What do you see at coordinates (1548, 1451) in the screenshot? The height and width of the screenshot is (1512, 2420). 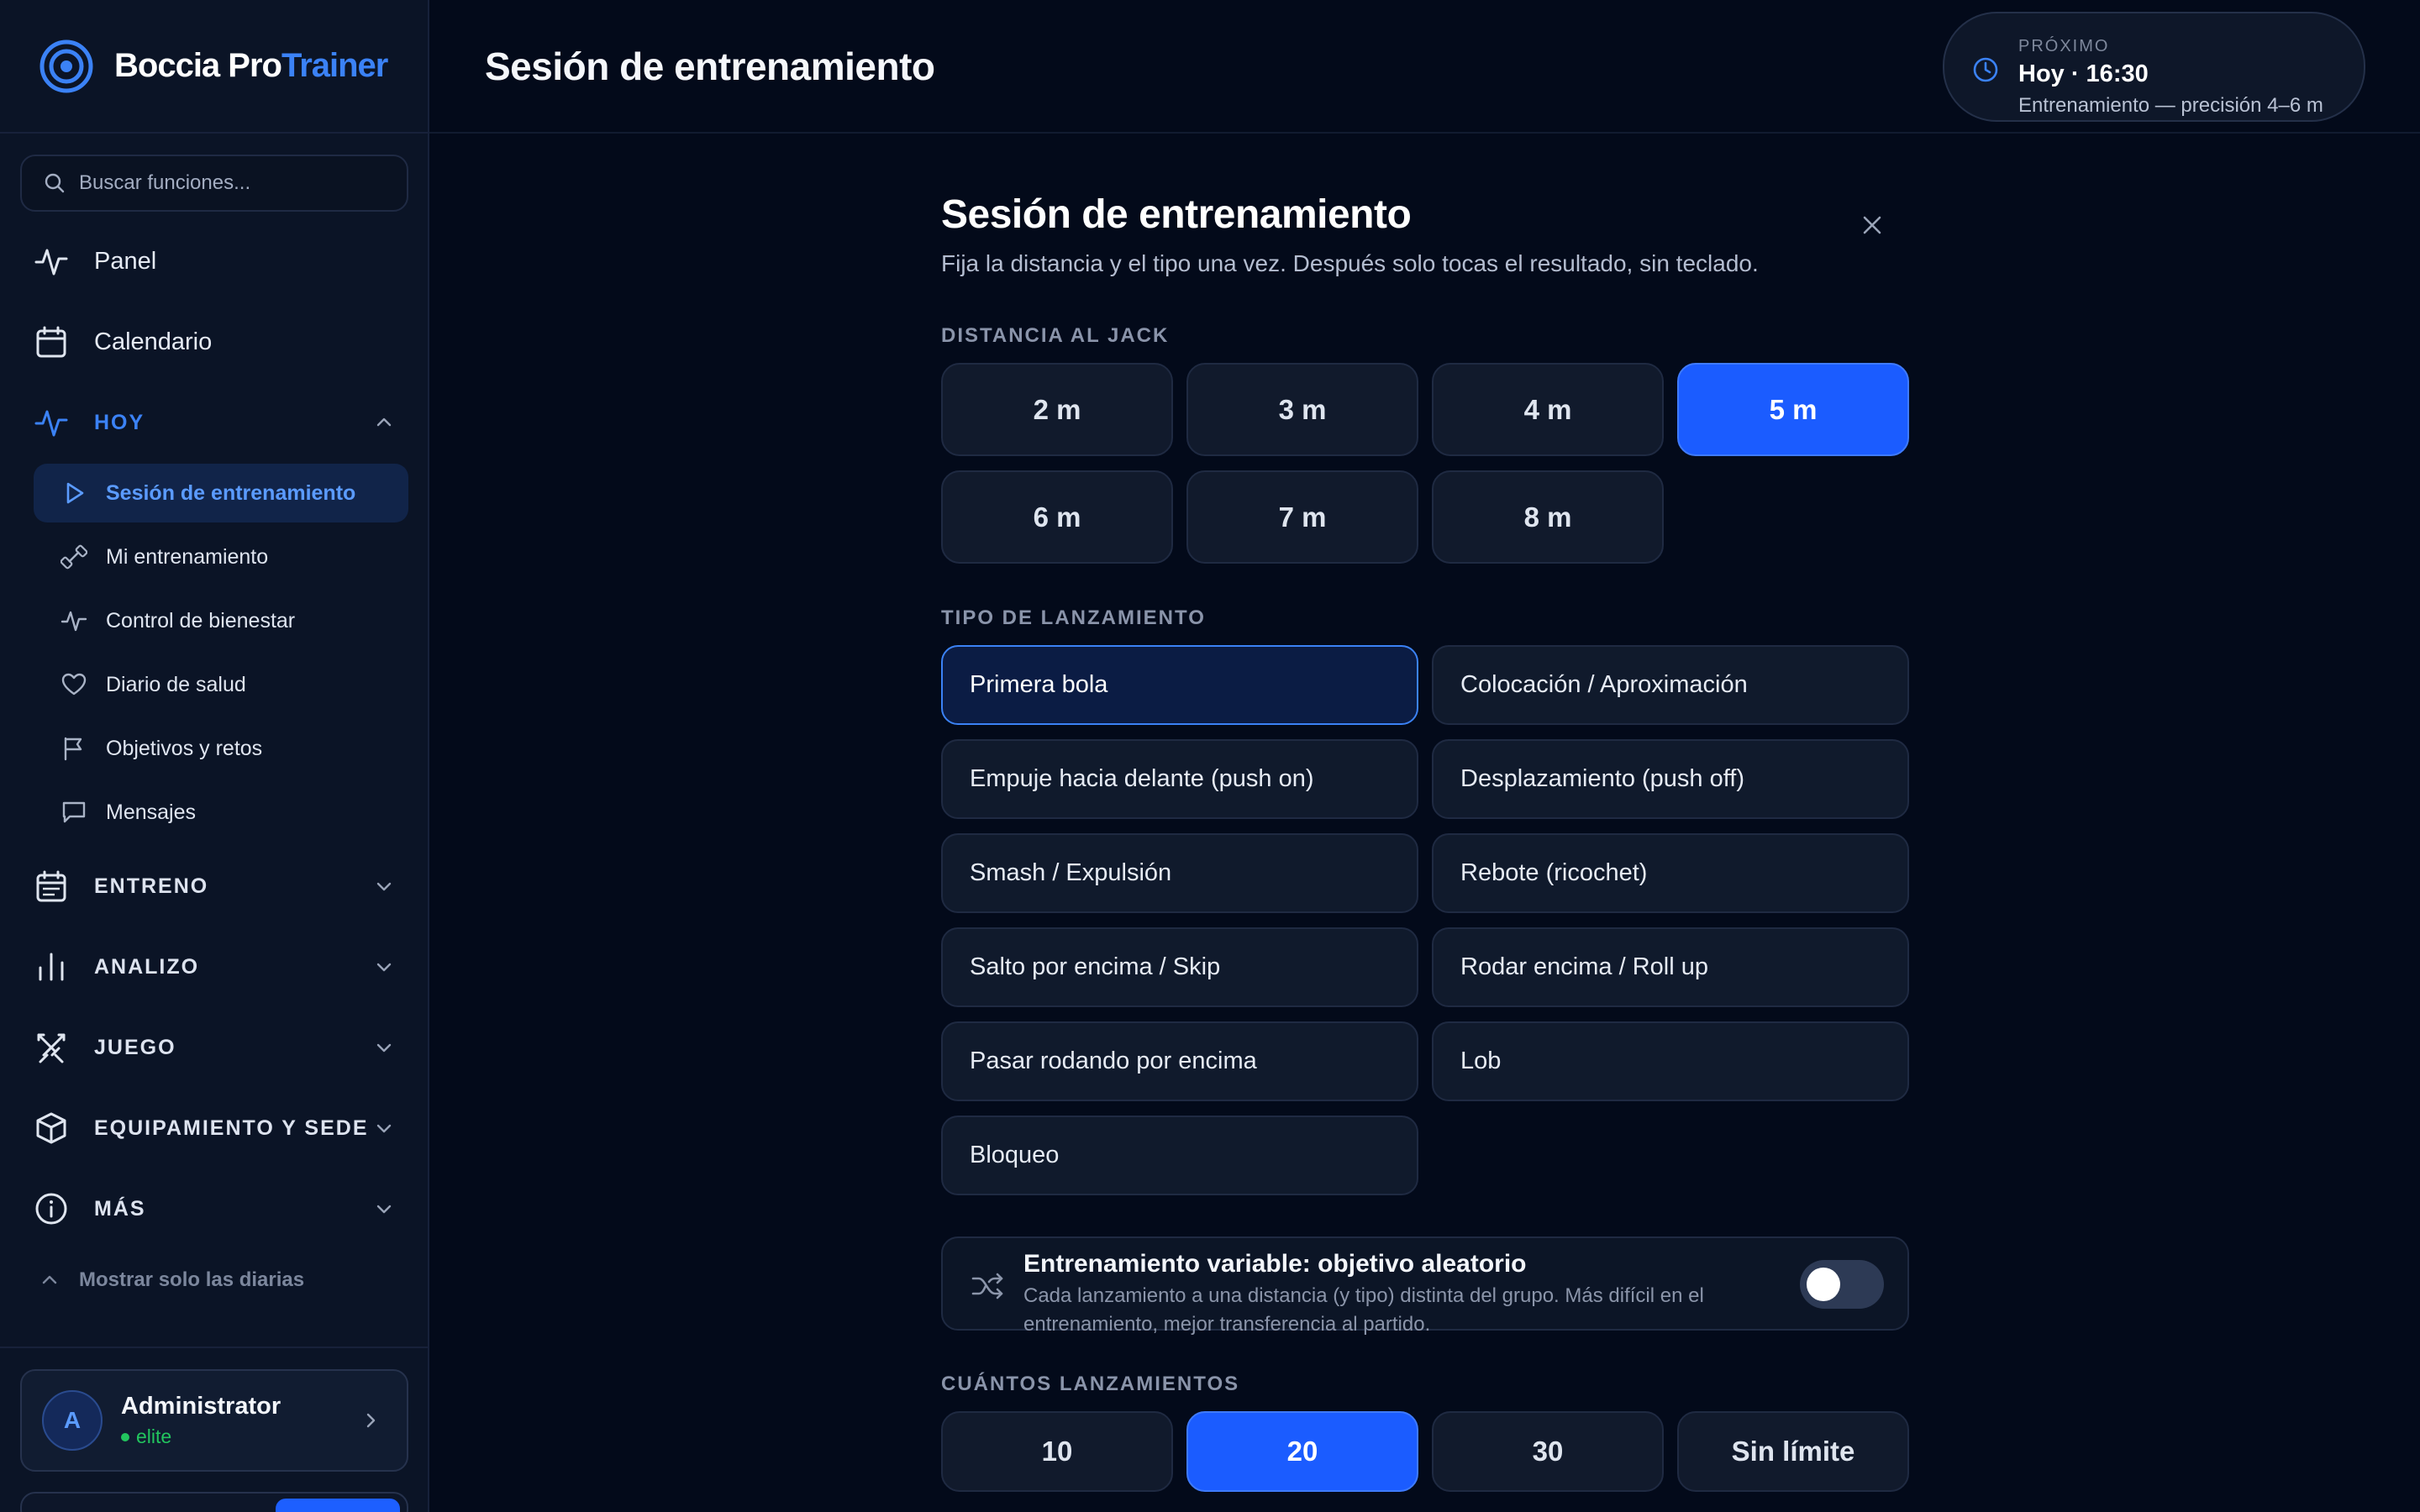 I see `throw-count-30: 30` at bounding box center [1548, 1451].